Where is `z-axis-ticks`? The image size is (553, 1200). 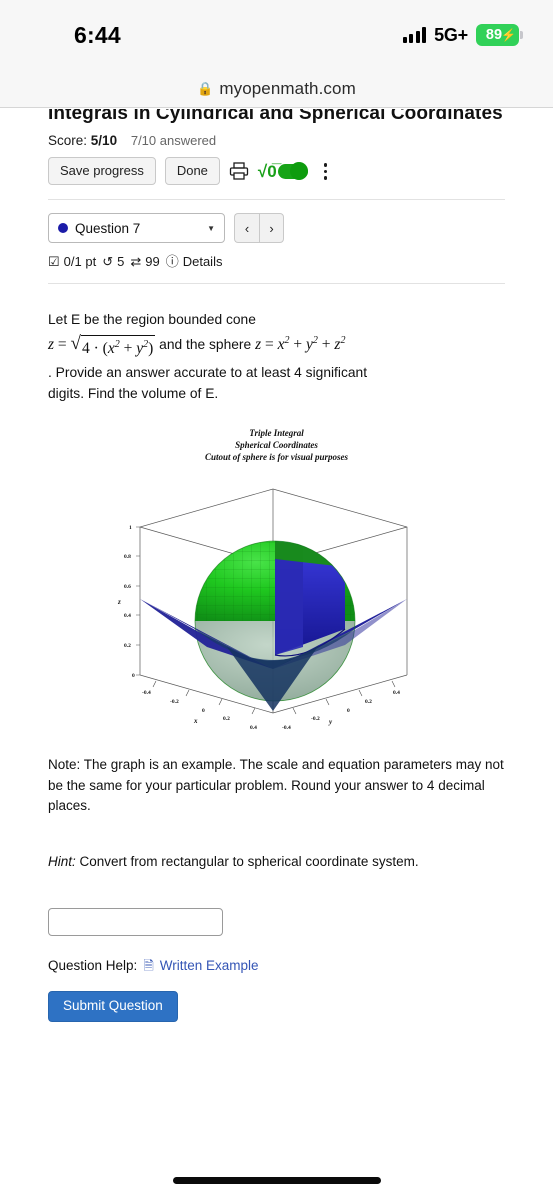
z-axis-ticks is located at coordinates (137, 601).